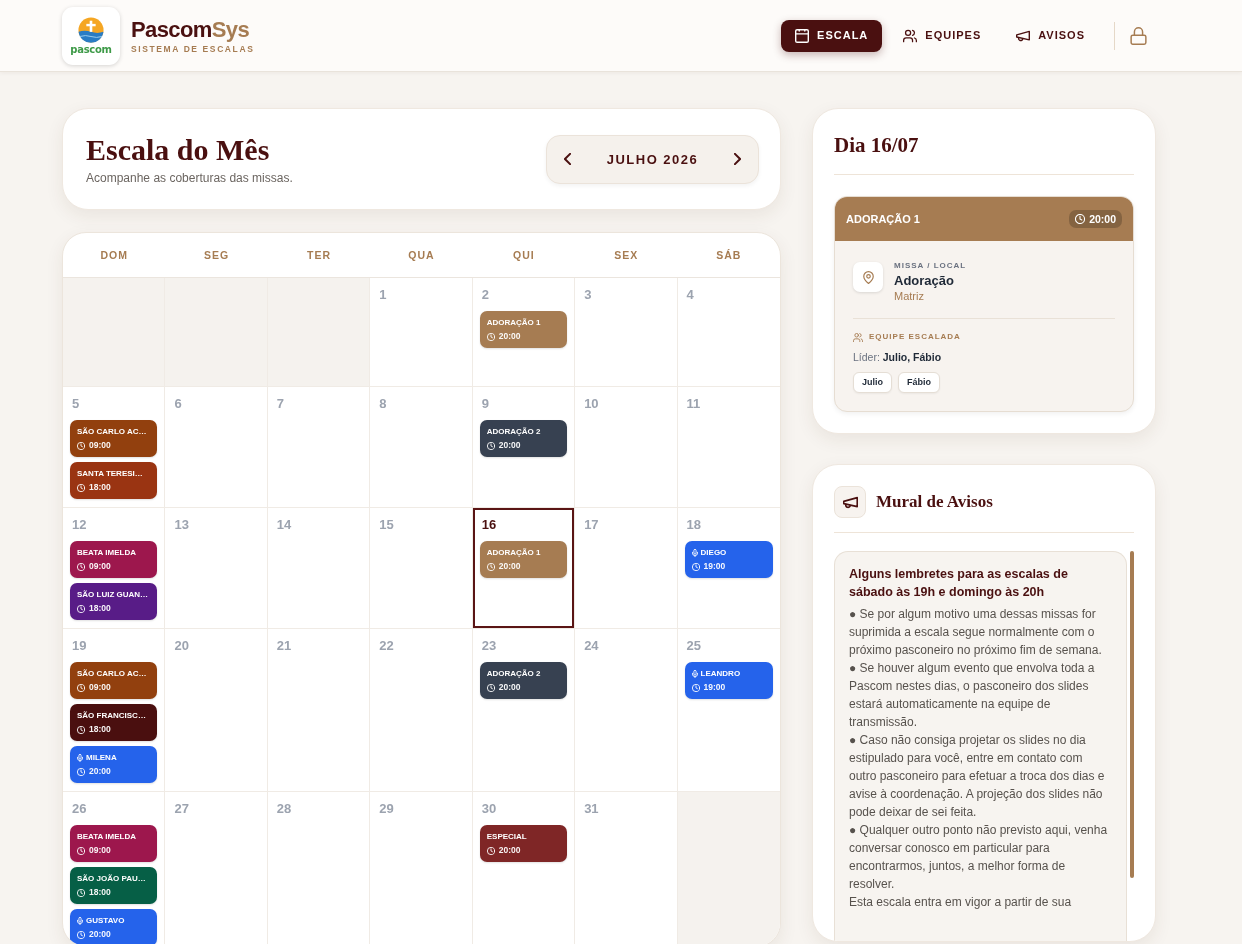  What do you see at coordinates (909, 296) in the screenshot?
I see `location-place: Matriz` at bounding box center [909, 296].